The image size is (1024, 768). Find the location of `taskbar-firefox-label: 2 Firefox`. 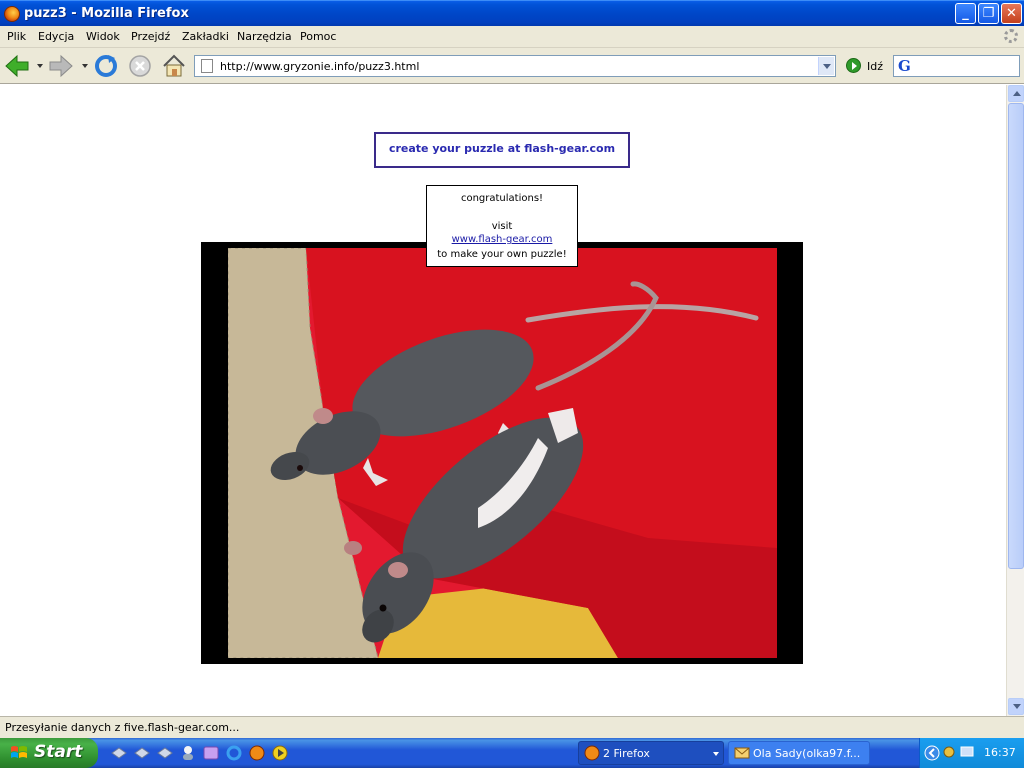

taskbar-firefox-label: 2 Firefox is located at coordinates (626, 753).